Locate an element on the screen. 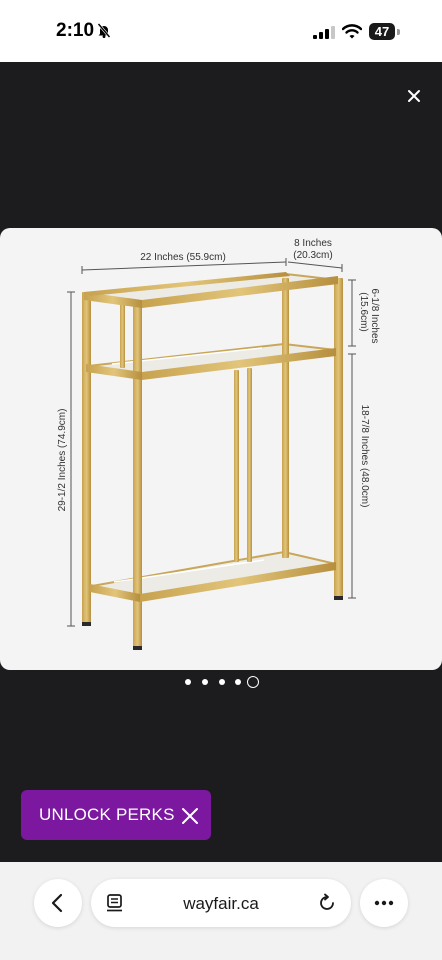 The image size is (442, 960). more-icon is located at coordinates (384, 903).